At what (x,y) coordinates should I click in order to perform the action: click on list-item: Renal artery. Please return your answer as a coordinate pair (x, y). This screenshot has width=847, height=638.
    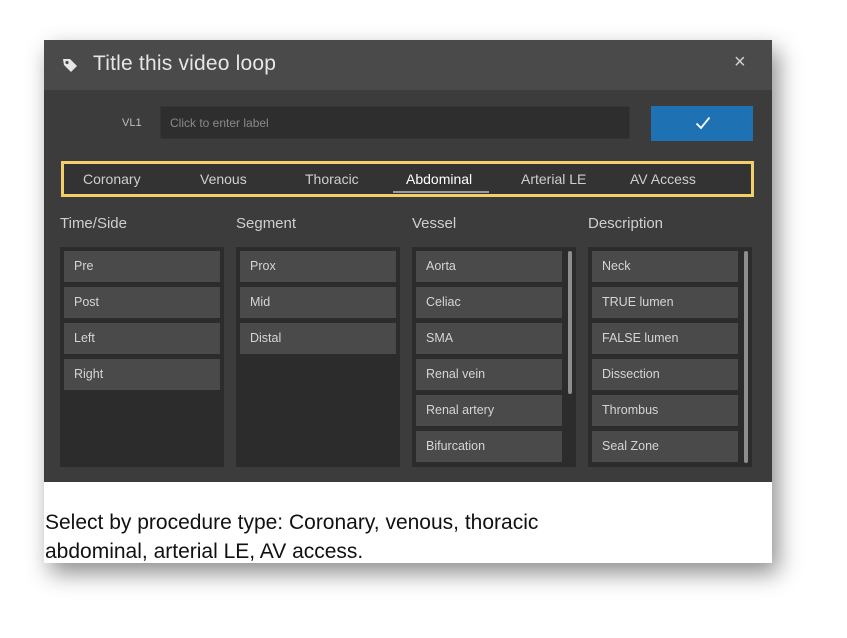
    Looking at the image, I should click on (489, 410).